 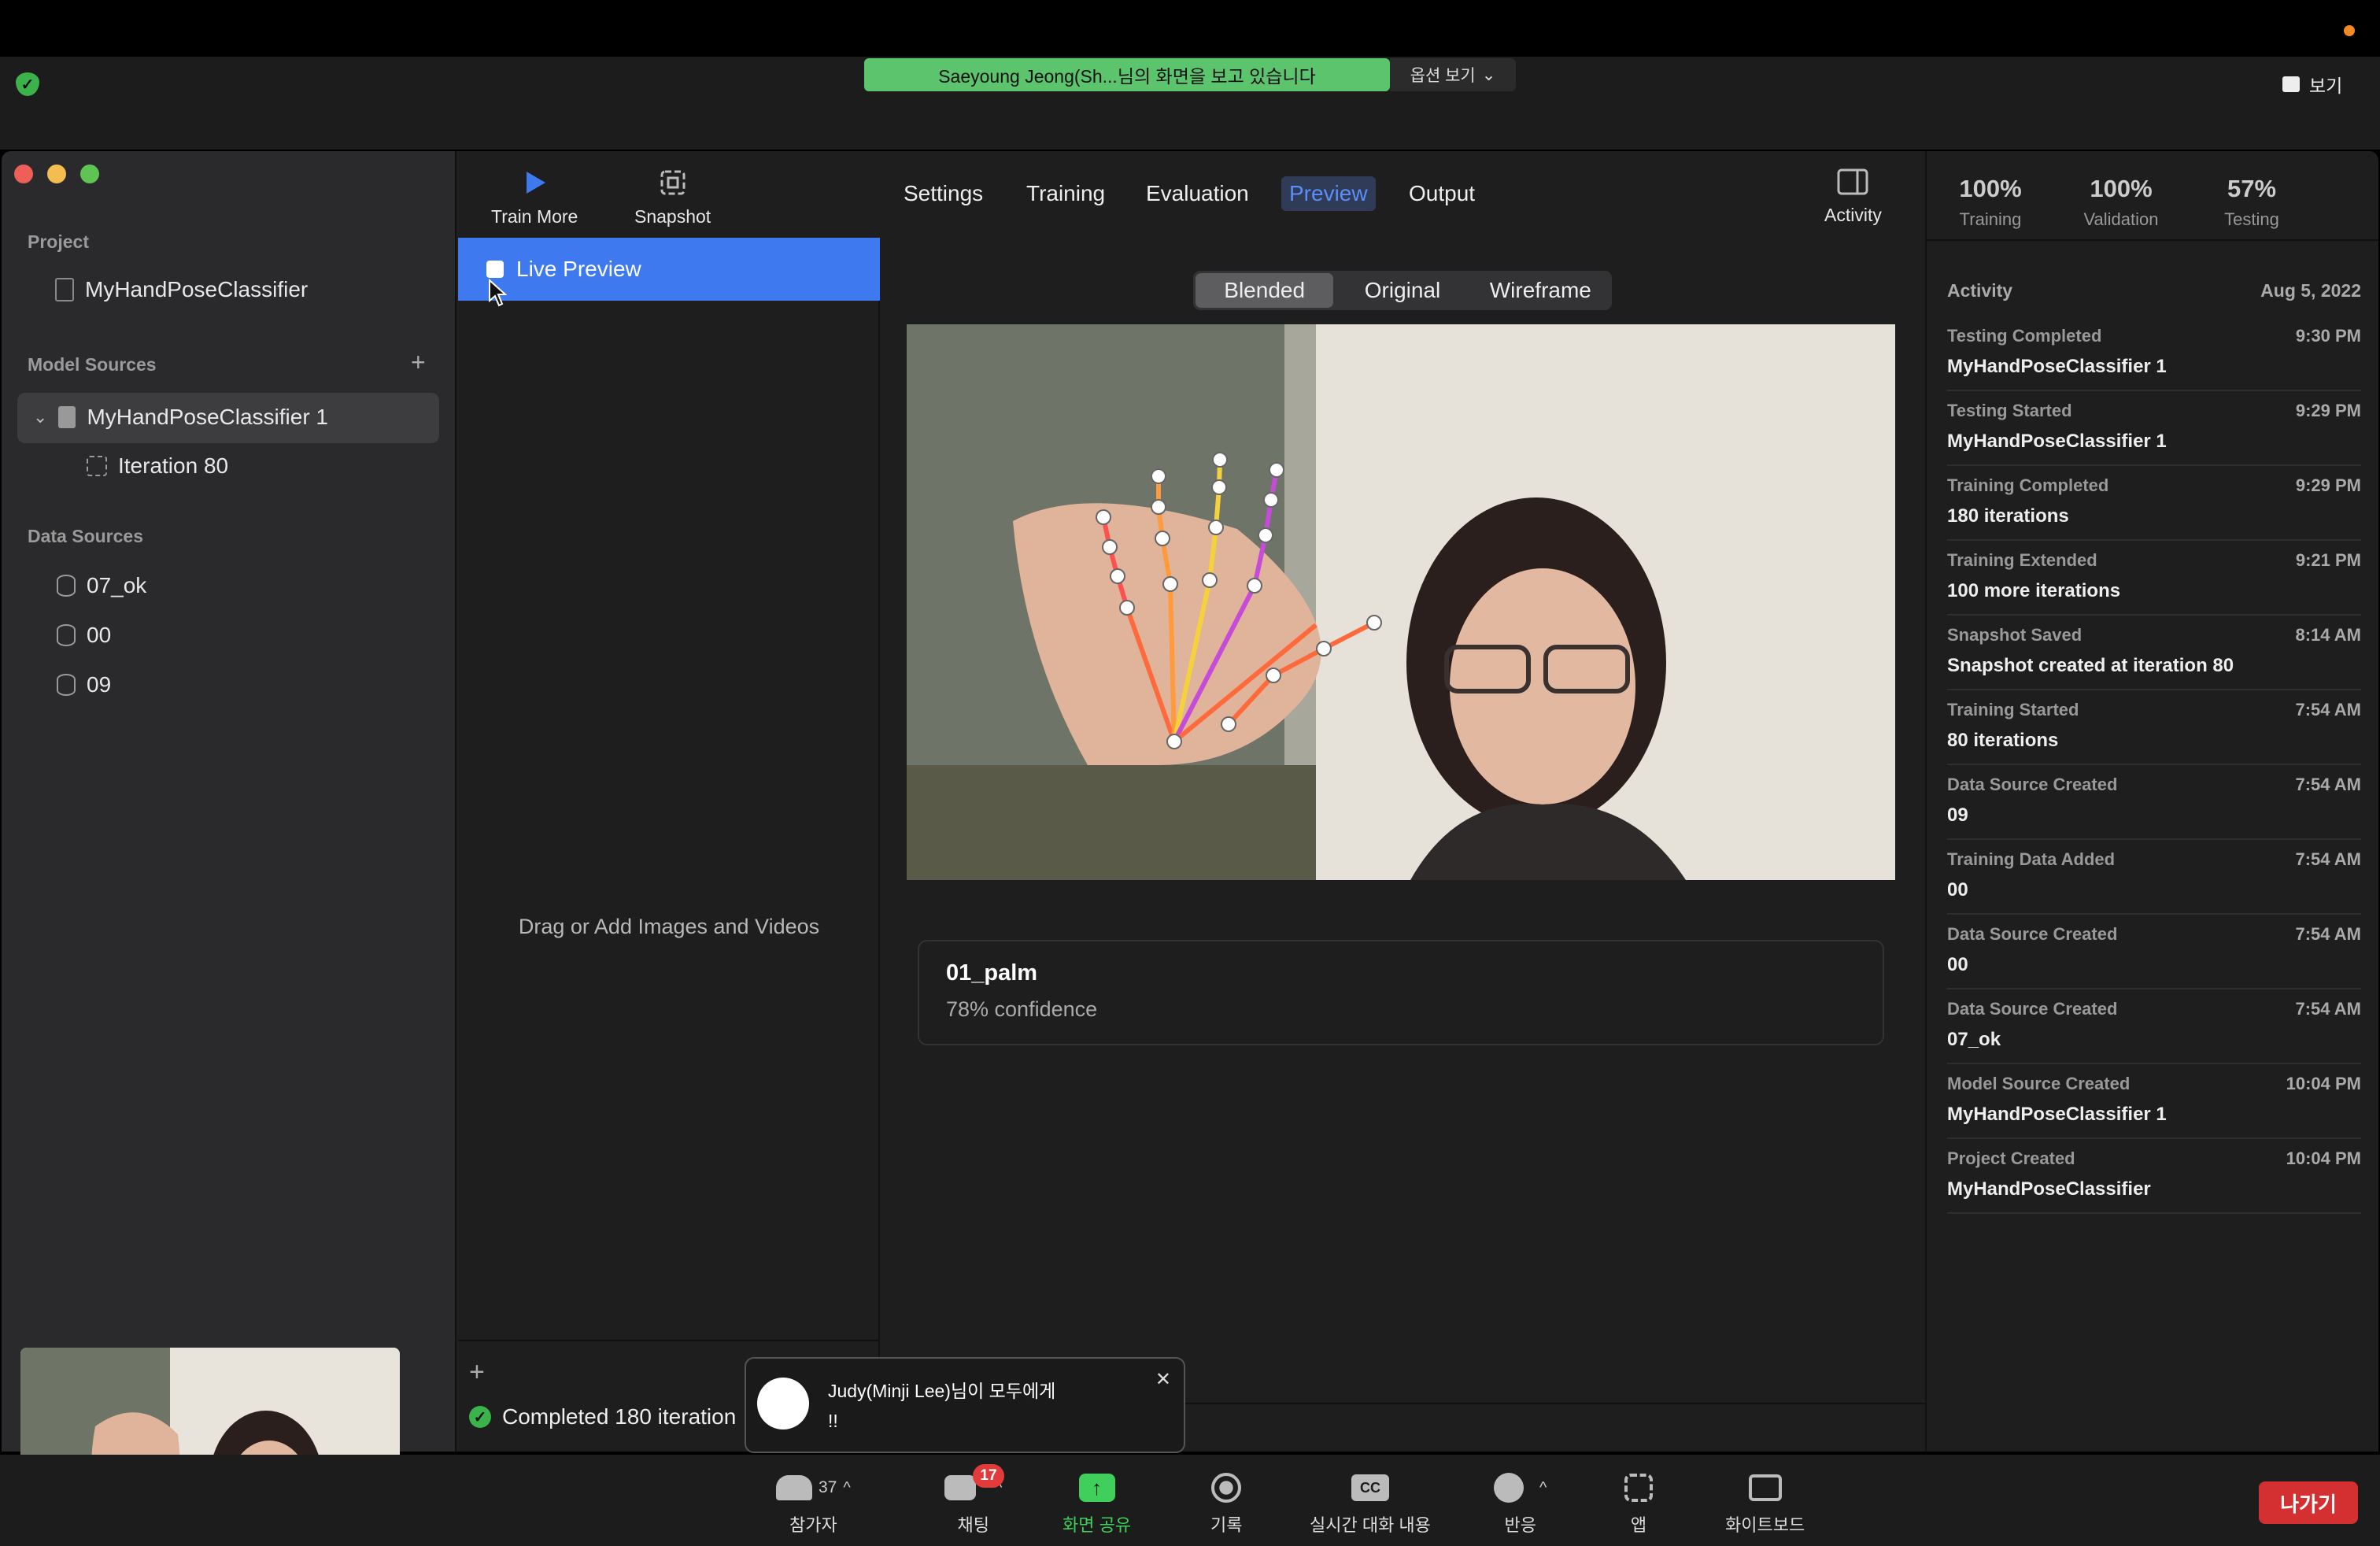 What do you see at coordinates (1980, 290) in the screenshot?
I see `activity-heading: Activity` at bounding box center [1980, 290].